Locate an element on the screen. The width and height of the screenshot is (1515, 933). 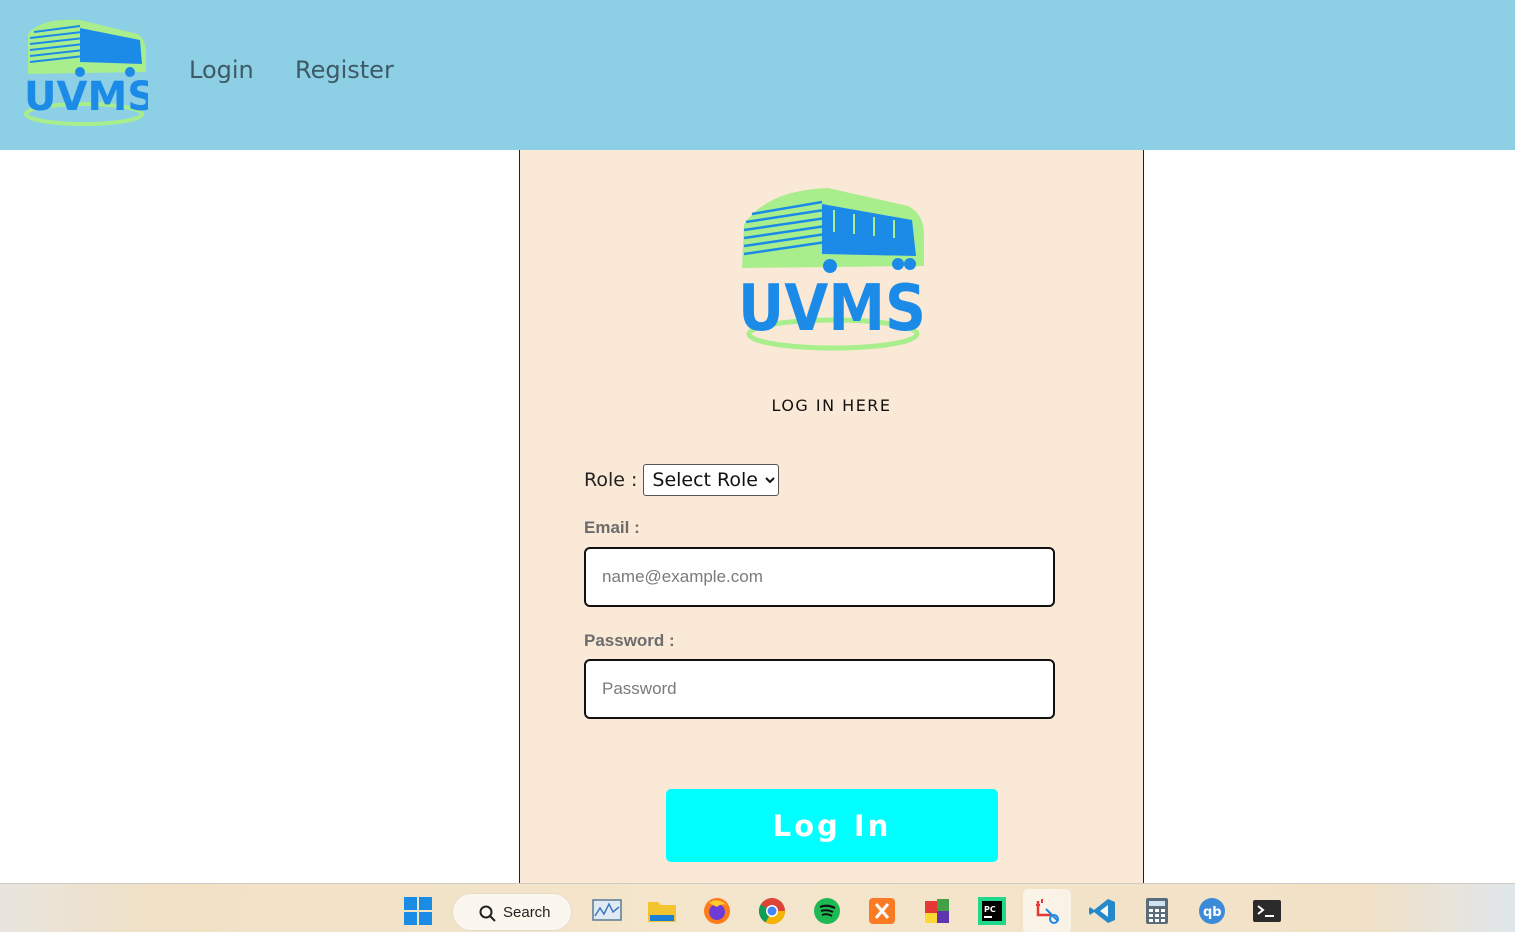
role-label: Role : is located at coordinates (611, 480).